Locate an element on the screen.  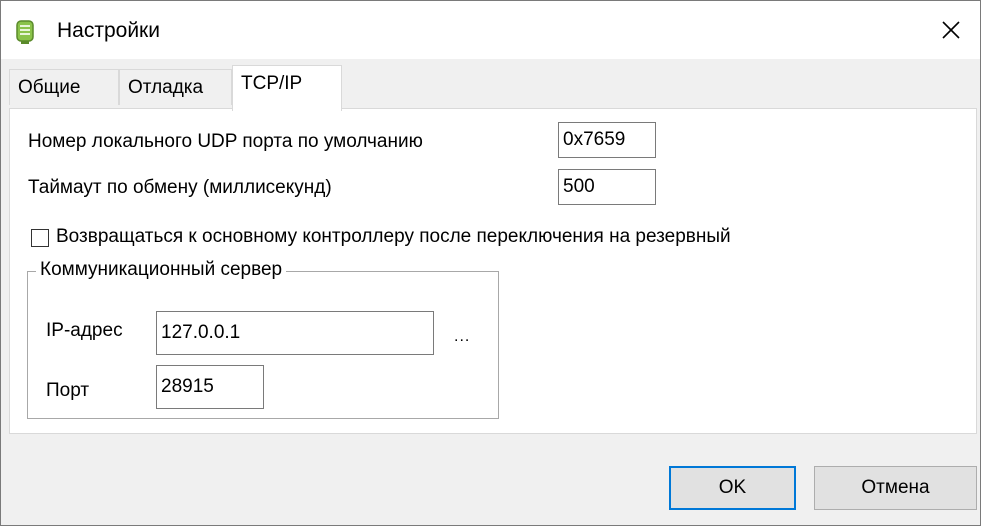
timeout-input is located at coordinates (607, 187).